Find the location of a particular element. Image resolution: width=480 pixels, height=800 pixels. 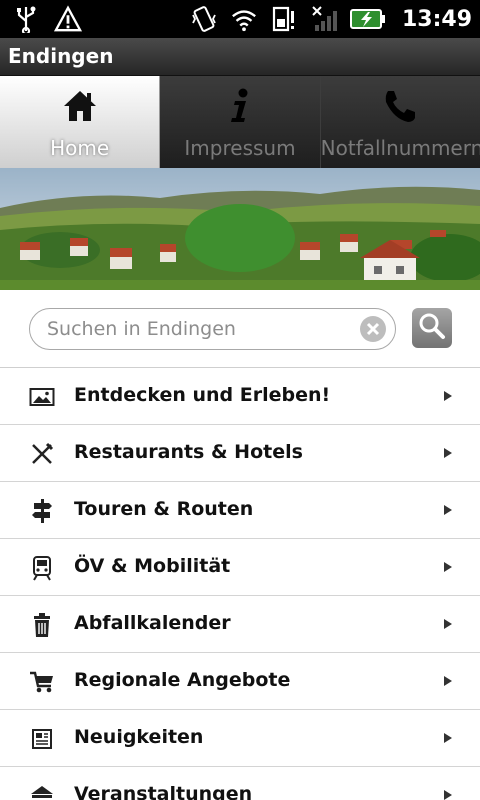

tab-impressum: Impressum is located at coordinates (240, 122).